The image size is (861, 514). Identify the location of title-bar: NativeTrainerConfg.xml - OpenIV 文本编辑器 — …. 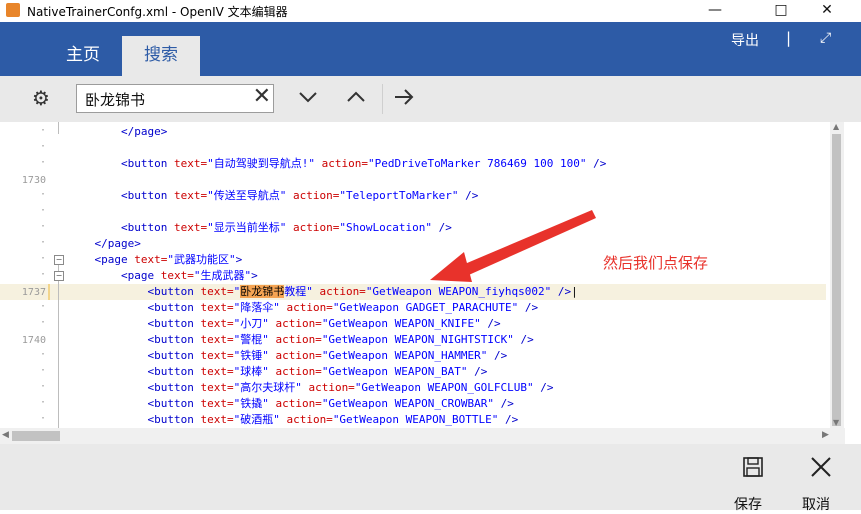
(430, 11).